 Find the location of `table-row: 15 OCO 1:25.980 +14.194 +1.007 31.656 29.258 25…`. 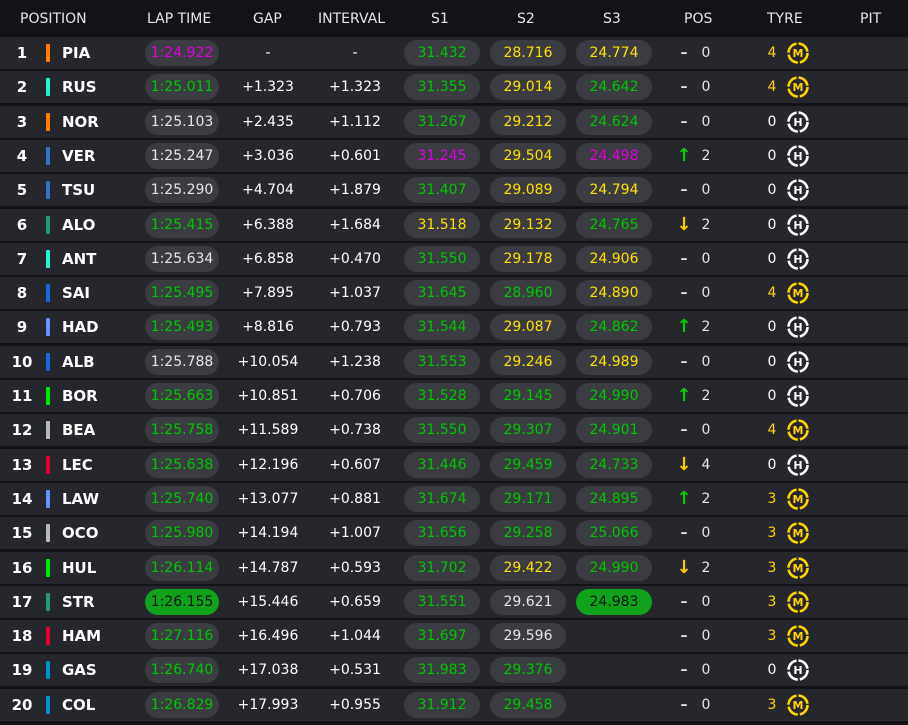

table-row: 15 OCO 1:25.980 +14.194 +1.007 31.656 29.258 25… is located at coordinates (454, 533).